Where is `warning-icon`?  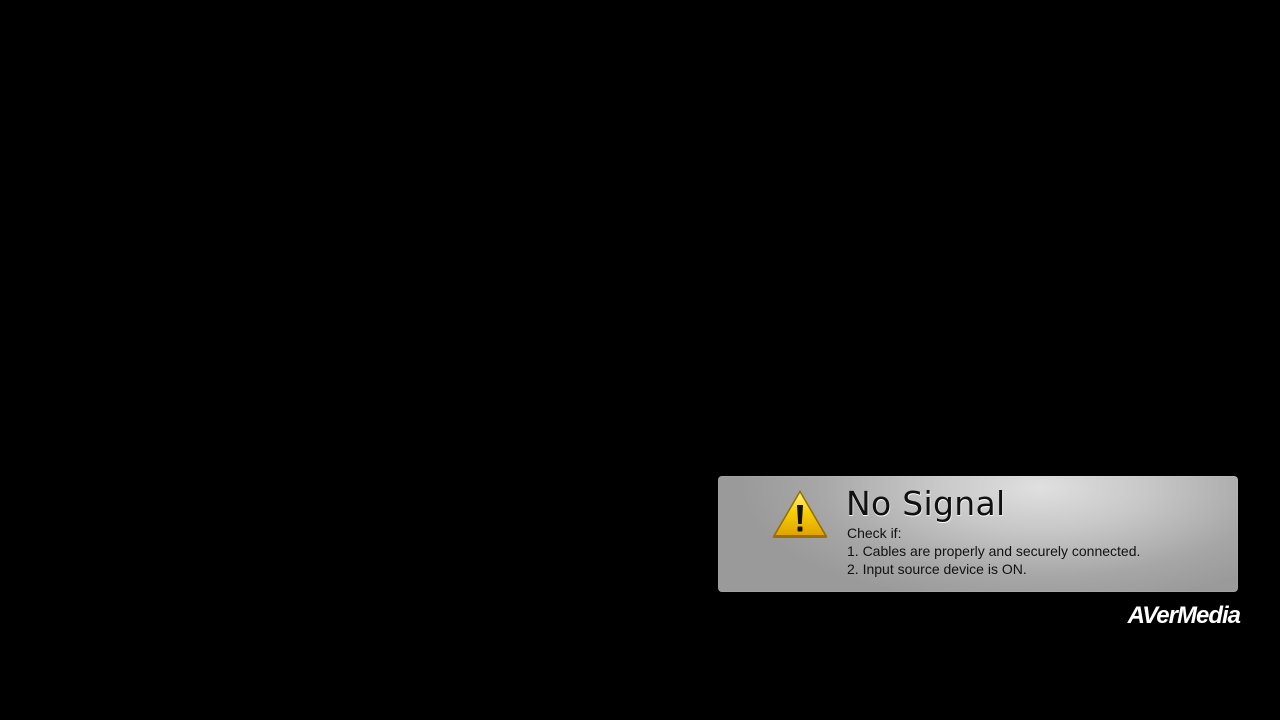
warning-icon is located at coordinates (800, 514).